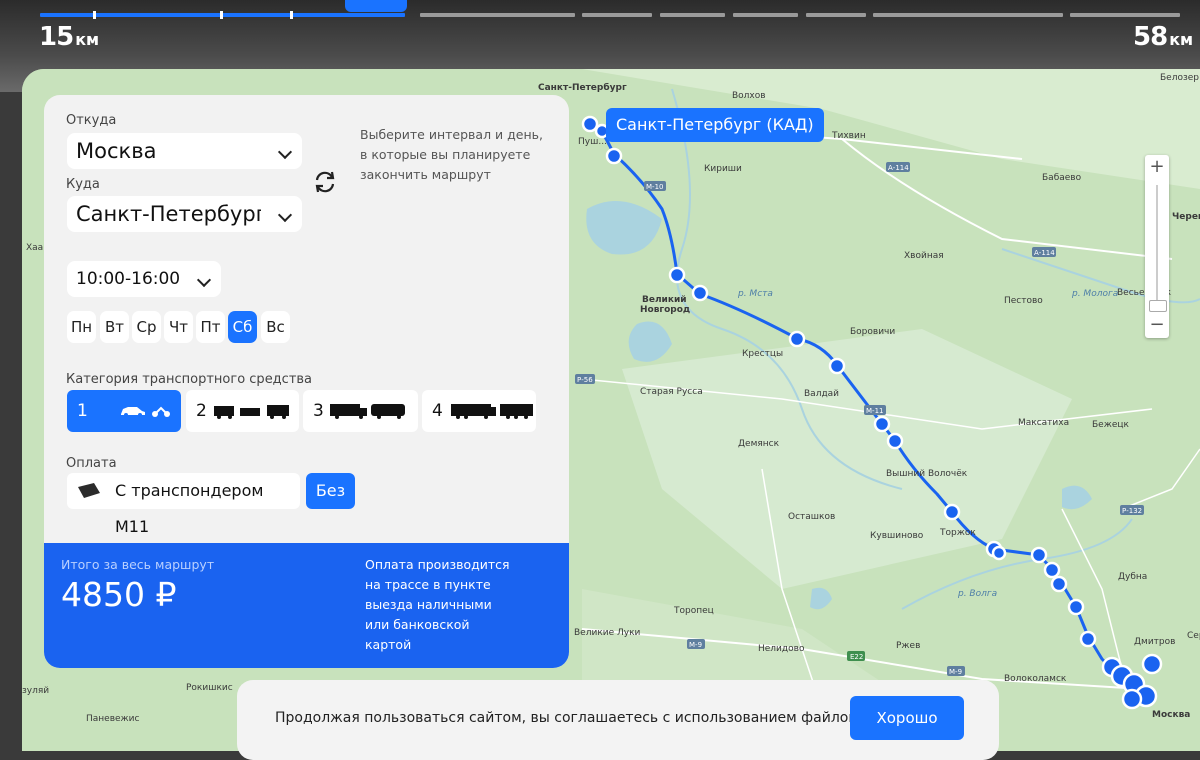 This screenshot has width=1200, height=760. I want to click on svg-text: М-11, so click(874, 411).